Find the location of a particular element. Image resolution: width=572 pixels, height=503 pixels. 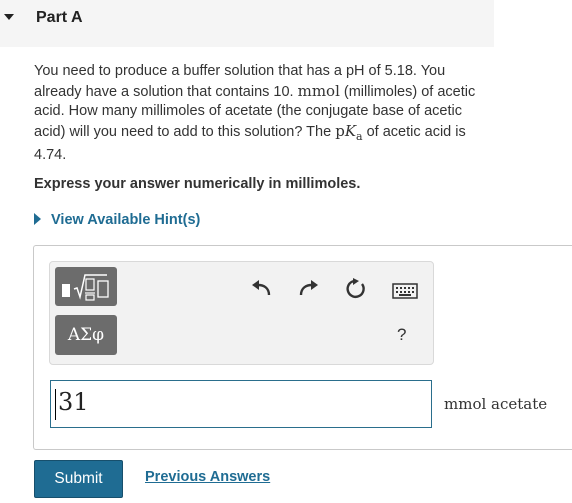

answer-input: 31 is located at coordinates (241, 404).